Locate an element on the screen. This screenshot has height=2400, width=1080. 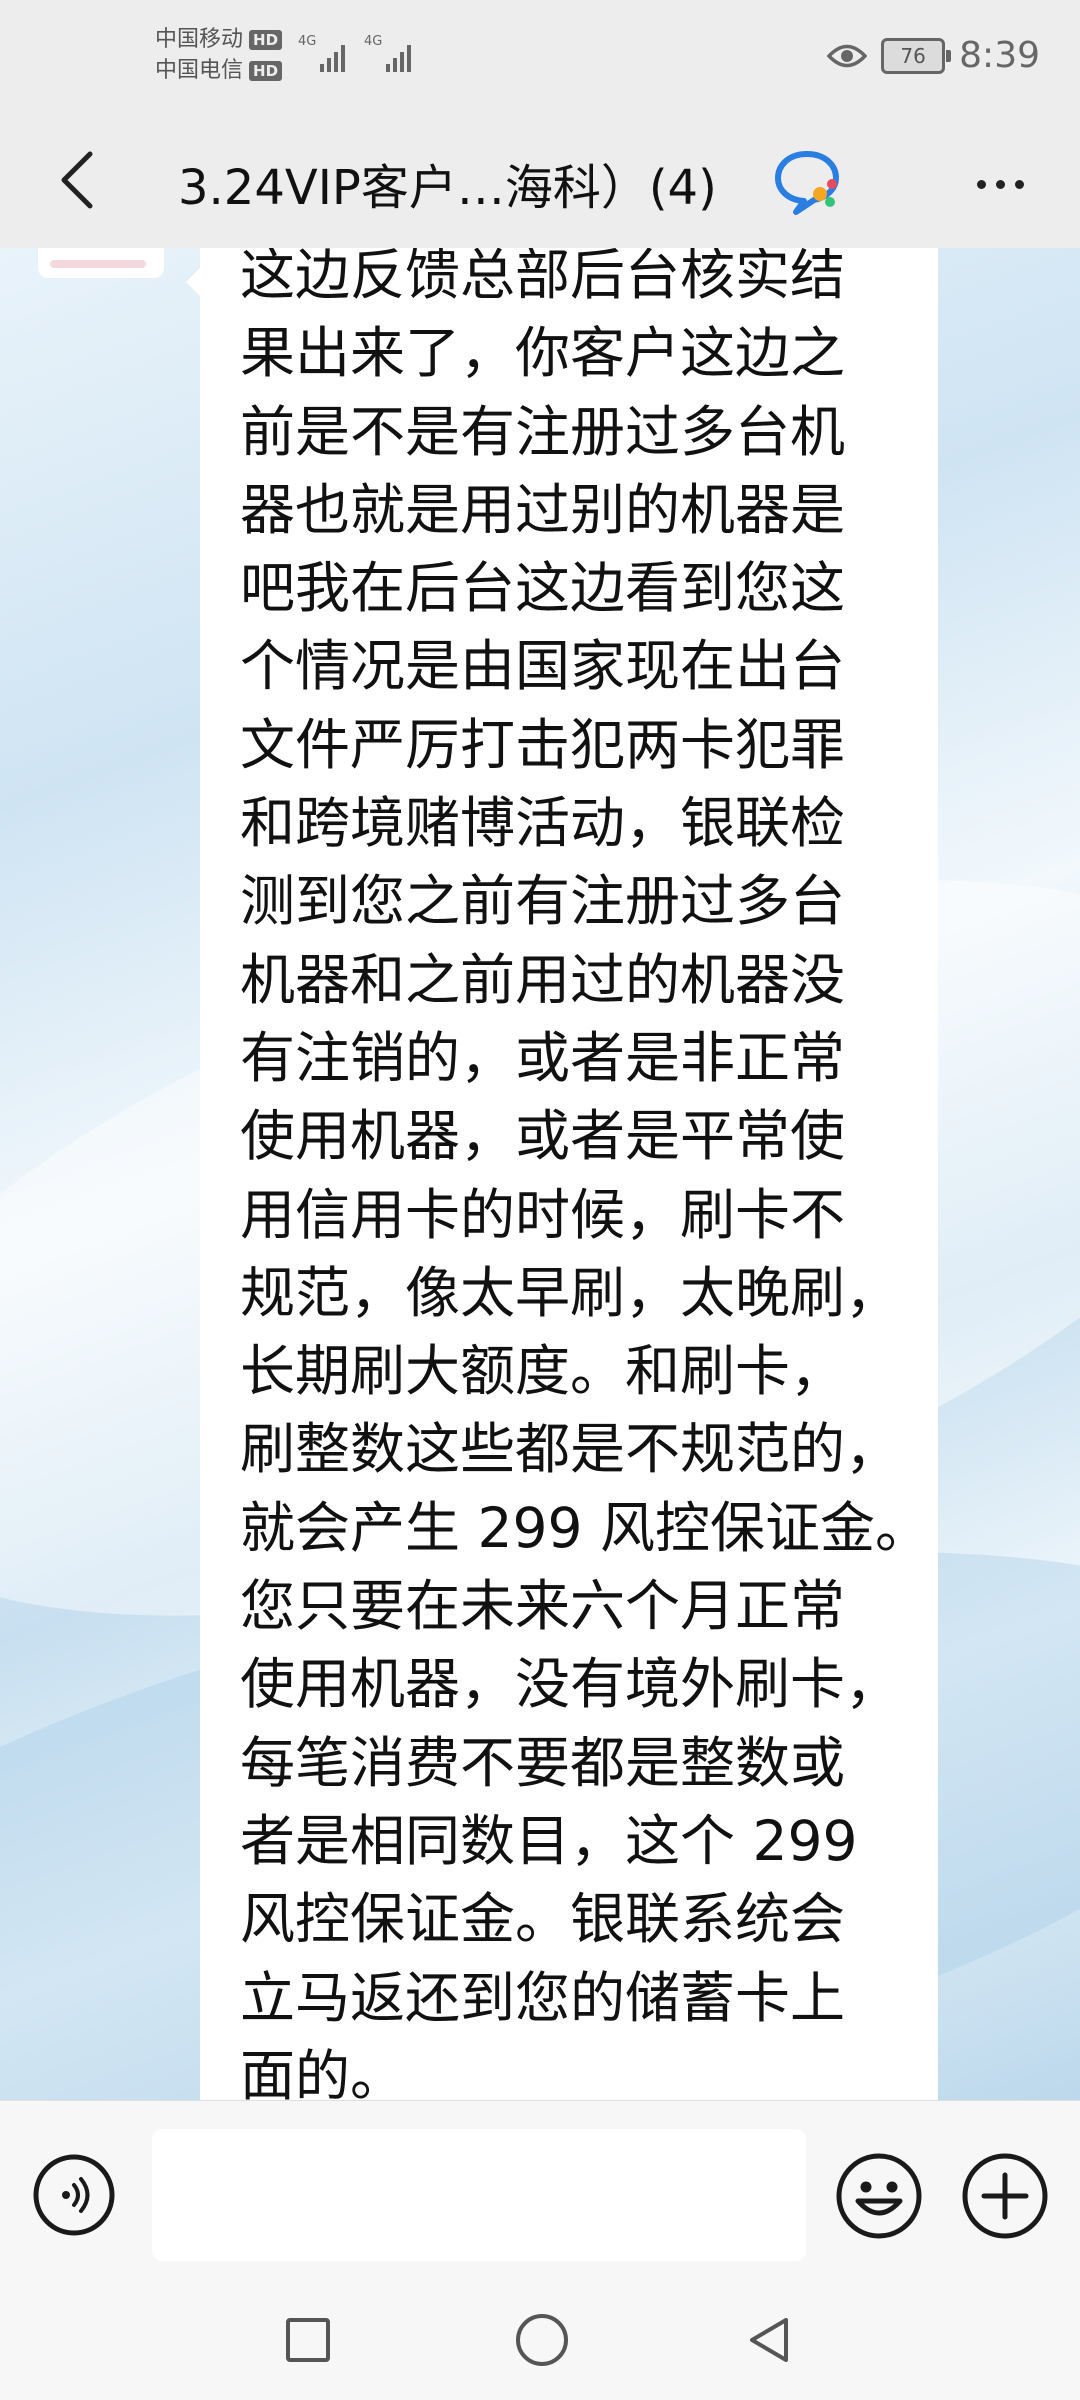
more-icon is located at coordinates (981, 184).